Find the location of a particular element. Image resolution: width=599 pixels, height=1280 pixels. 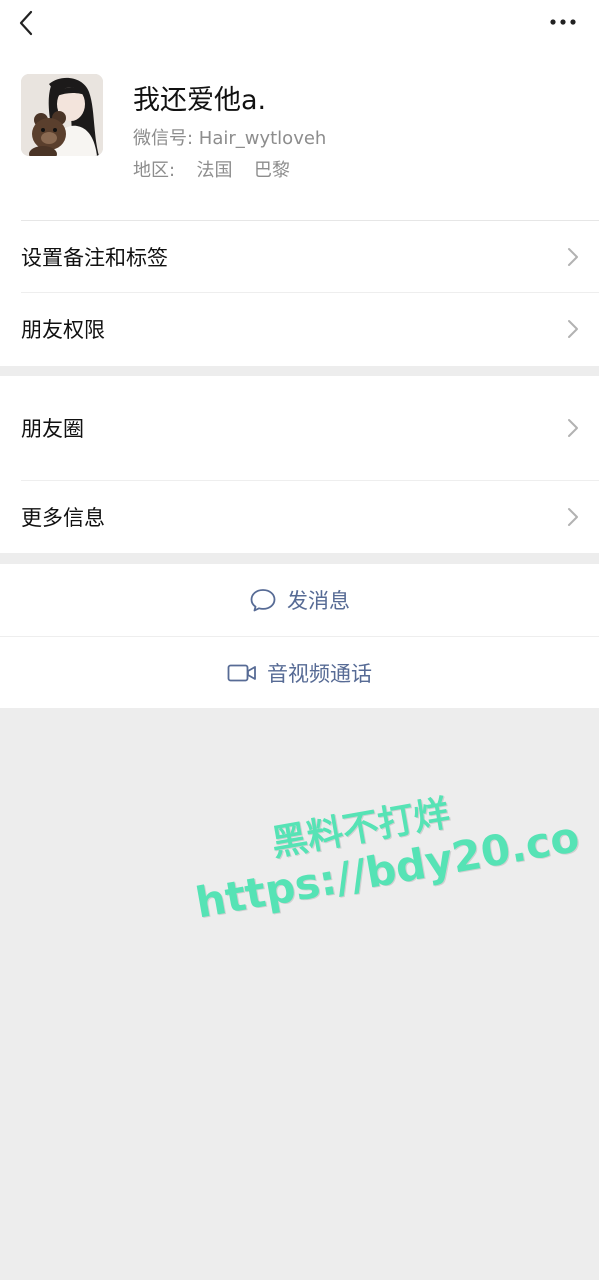

region-country: 法国 is located at coordinates (214, 170).